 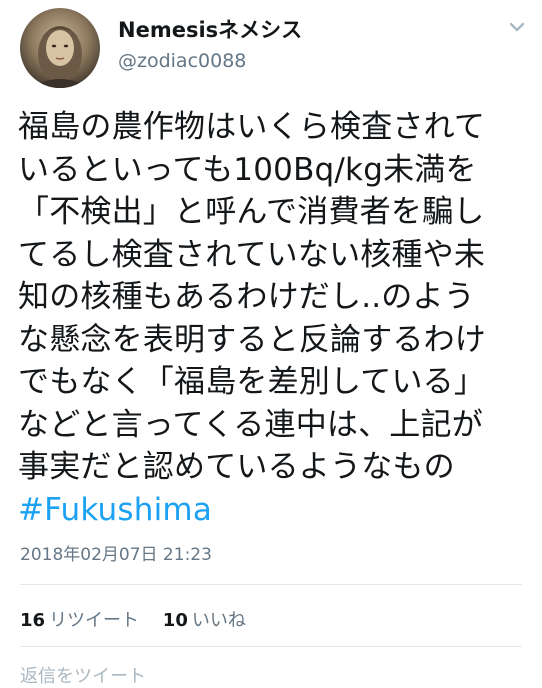 What do you see at coordinates (218, 620) in the screenshot?
I see `like-label: いいね` at bounding box center [218, 620].